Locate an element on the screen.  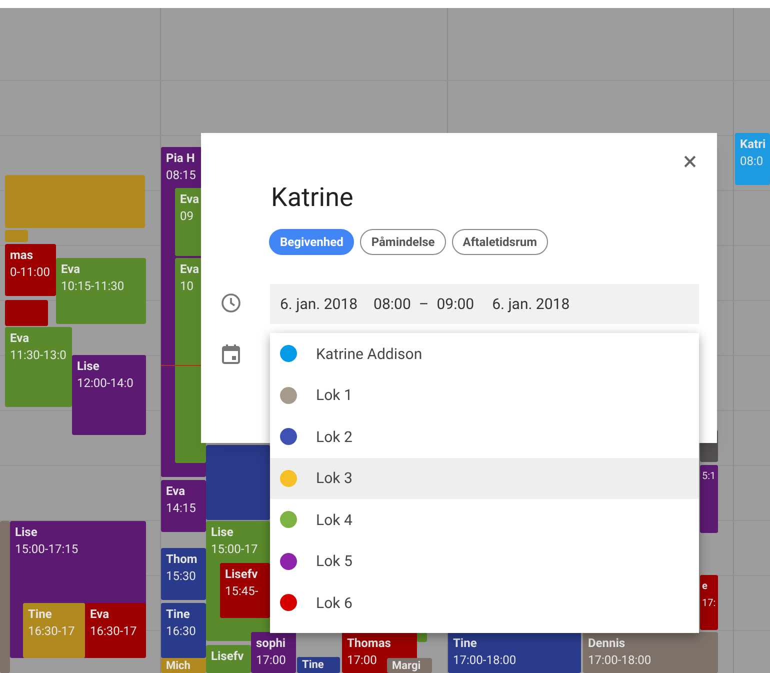
event-time: 15:00-17:15 is located at coordinates (46, 549).